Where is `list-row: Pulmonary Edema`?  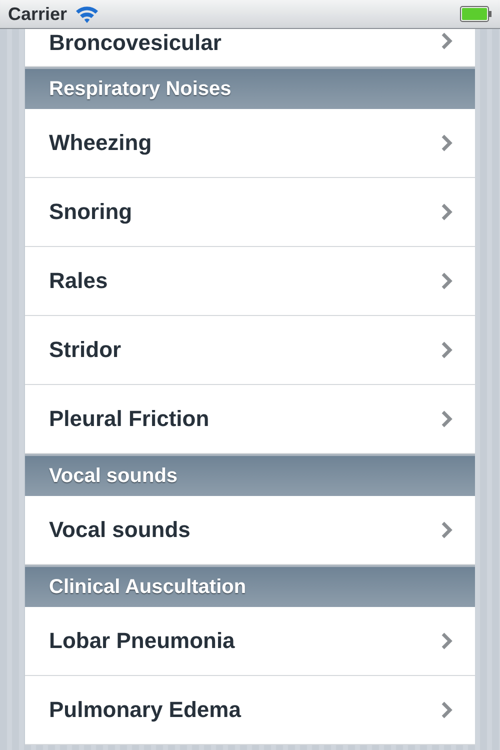 list-row: Pulmonary Edema is located at coordinates (250, 710).